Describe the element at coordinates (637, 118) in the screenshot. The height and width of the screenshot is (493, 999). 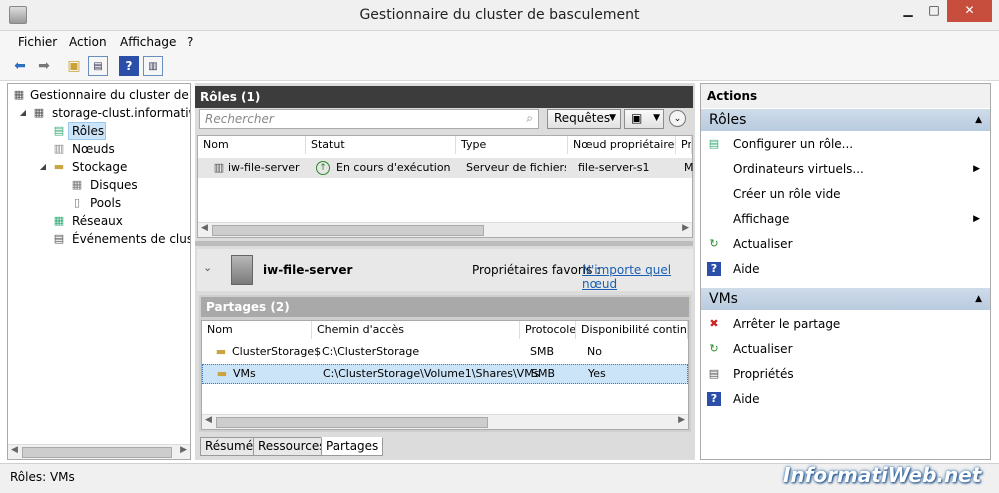
I see `save-icon: ▣` at that location.